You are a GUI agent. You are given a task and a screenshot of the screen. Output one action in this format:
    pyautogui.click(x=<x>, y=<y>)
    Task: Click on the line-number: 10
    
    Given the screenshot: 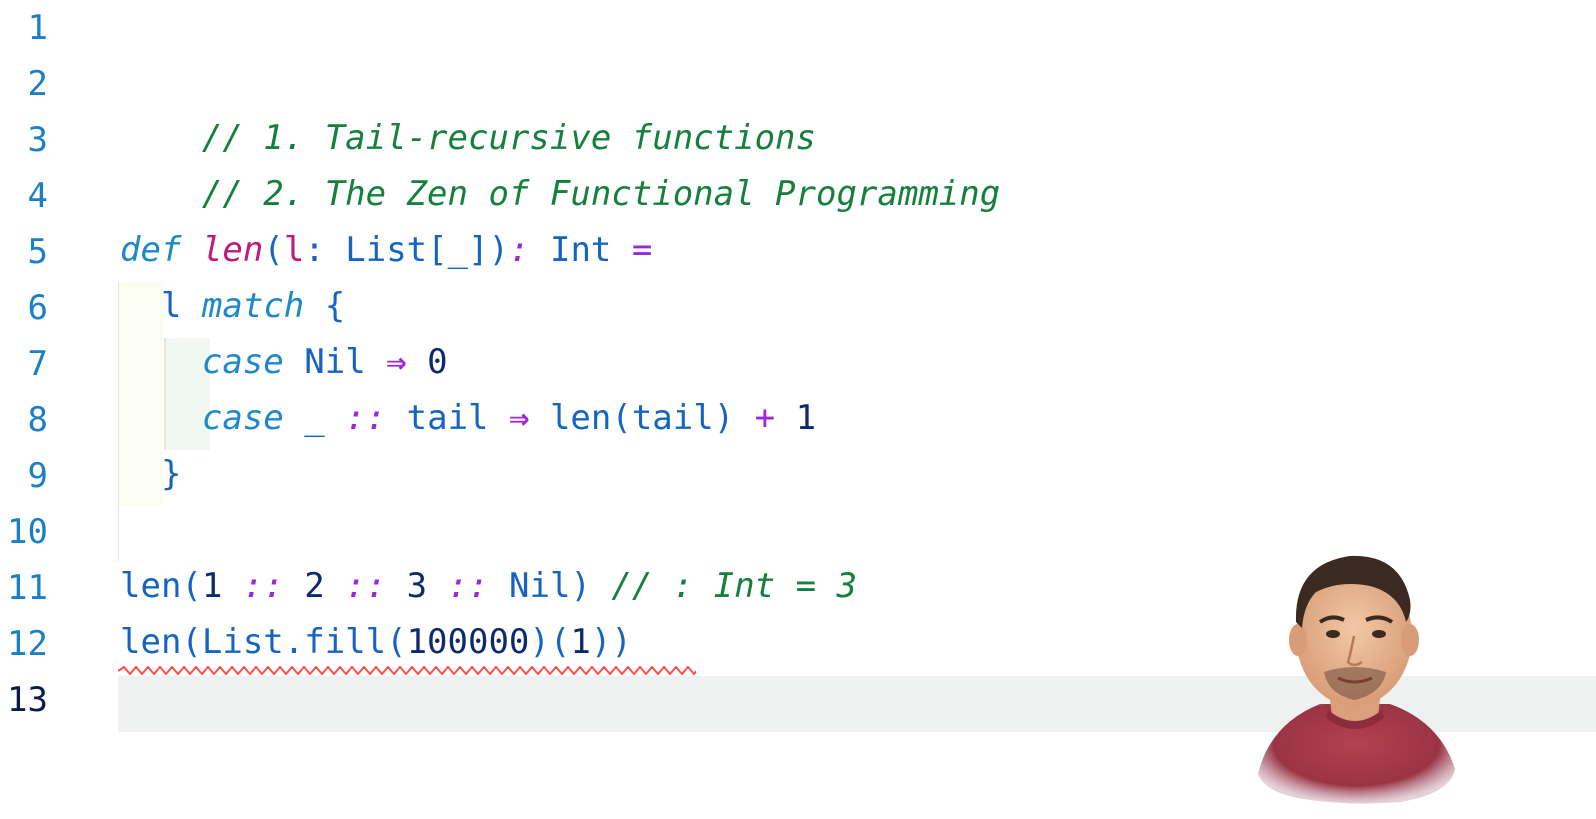 What is the action you would take?
    pyautogui.click(x=27, y=532)
    